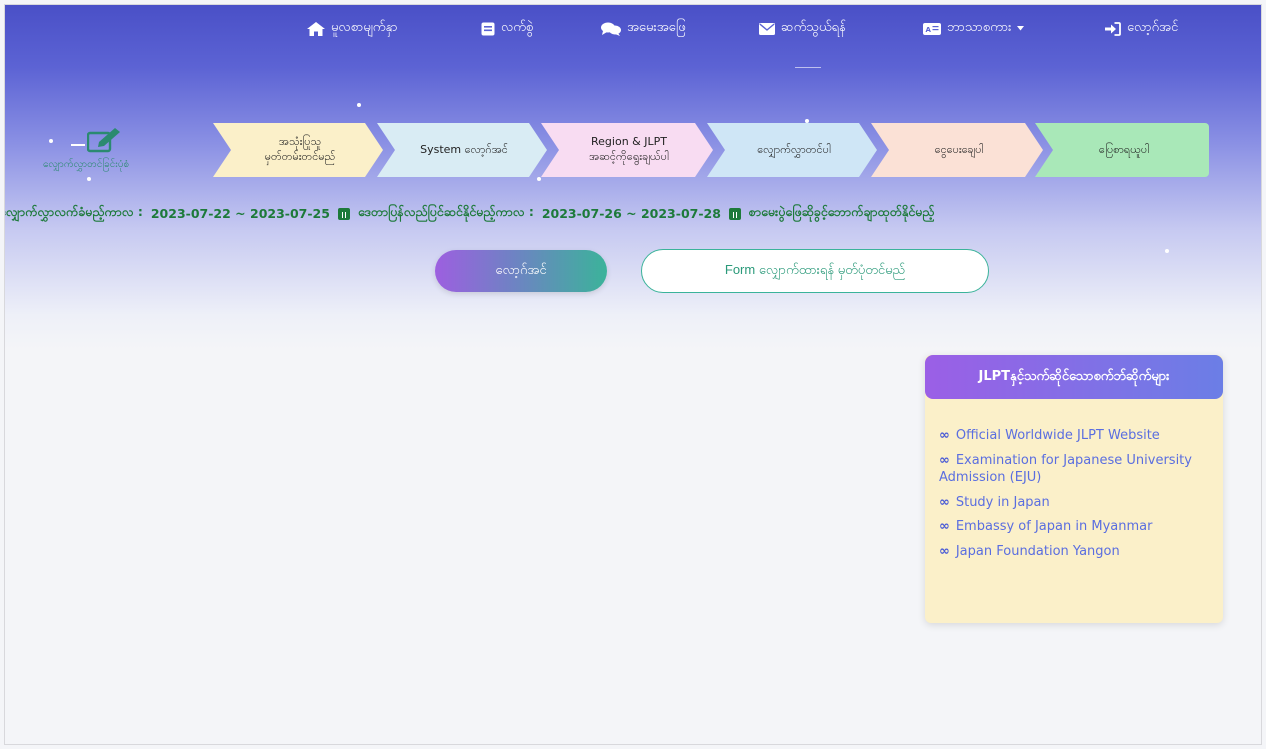 Image resolution: width=1266 pixels, height=749 pixels. What do you see at coordinates (298, 150) in the screenshot?
I see `step-register: အသုံးပြုသူ မှတ်တမ်းတင်မည်` at bounding box center [298, 150].